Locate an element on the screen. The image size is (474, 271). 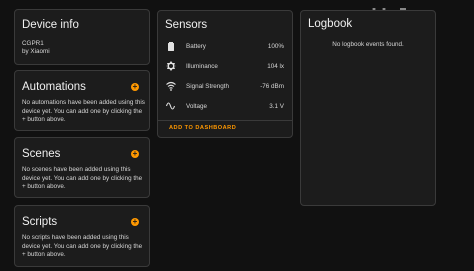
add-scene-button: + is located at coordinates (135, 154).